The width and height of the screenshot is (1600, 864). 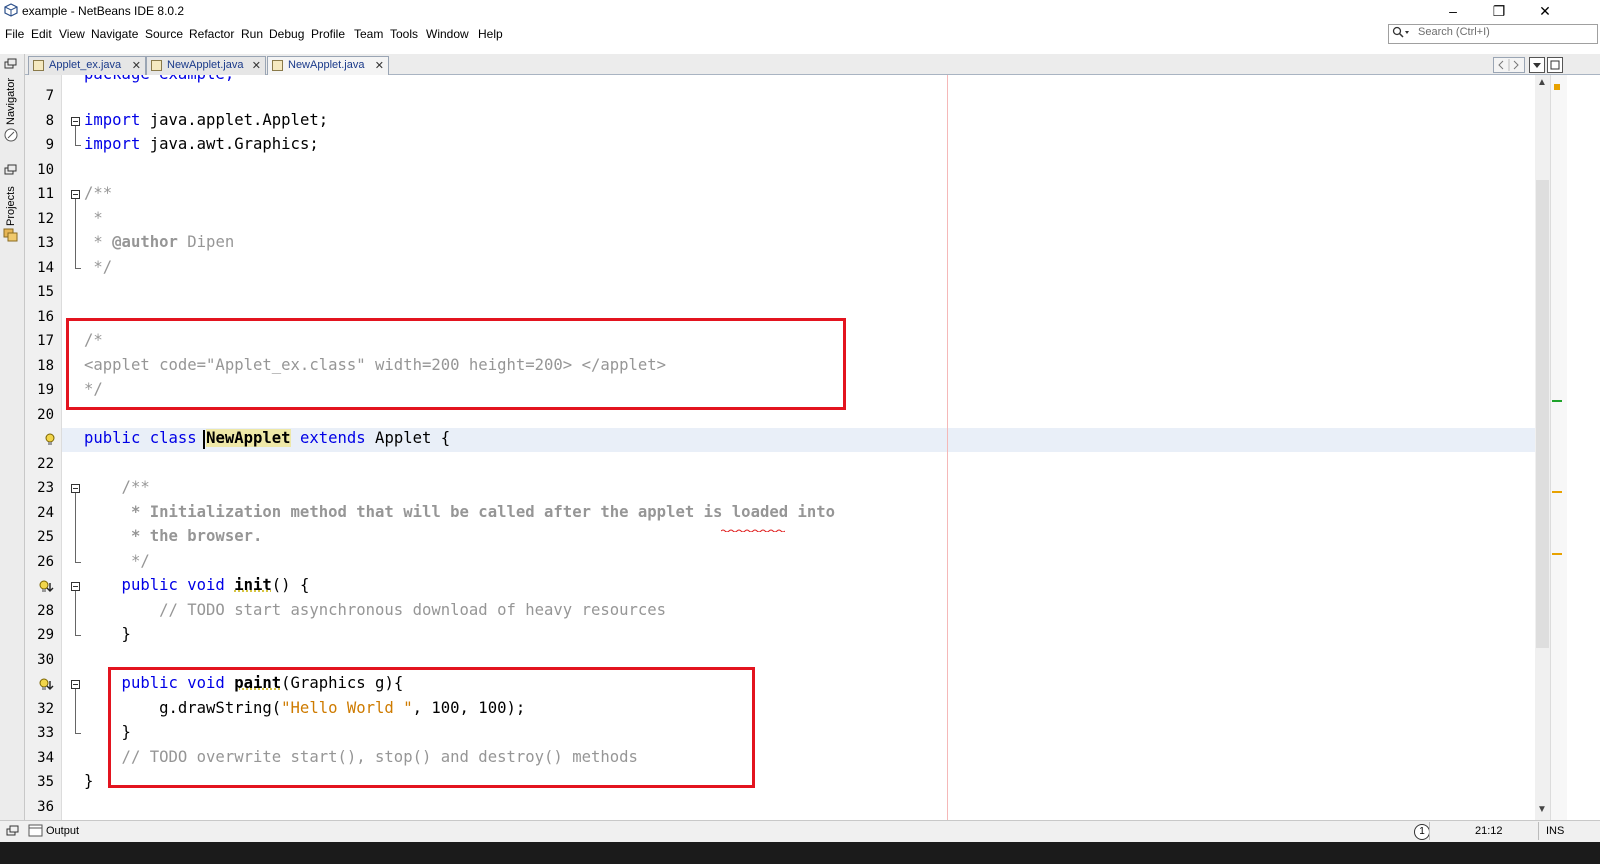 What do you see at coordinates (1454, 32) in the screenshot?
I see `search-placeholder: Search (Ctrl+I)` at bounding box center [1454, 32].